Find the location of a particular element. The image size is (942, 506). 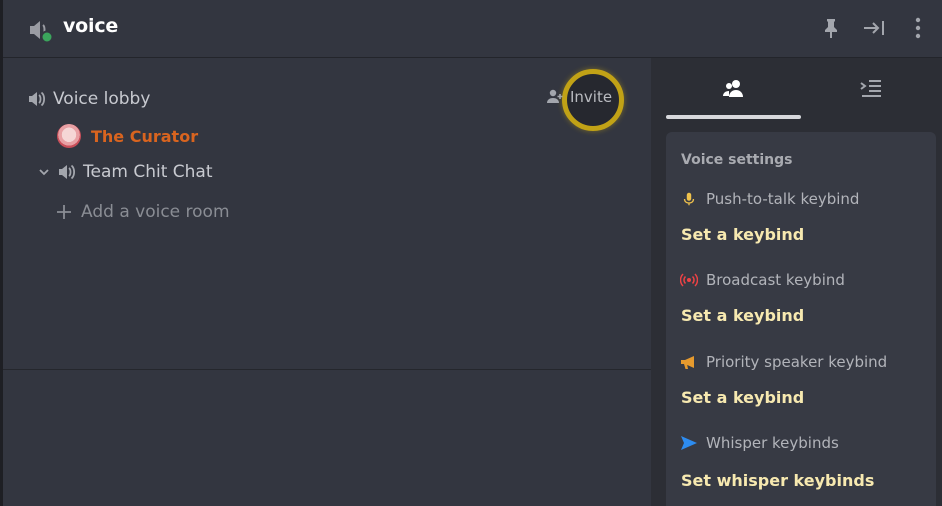

microphone-icon is located at coordinates (689, 199).